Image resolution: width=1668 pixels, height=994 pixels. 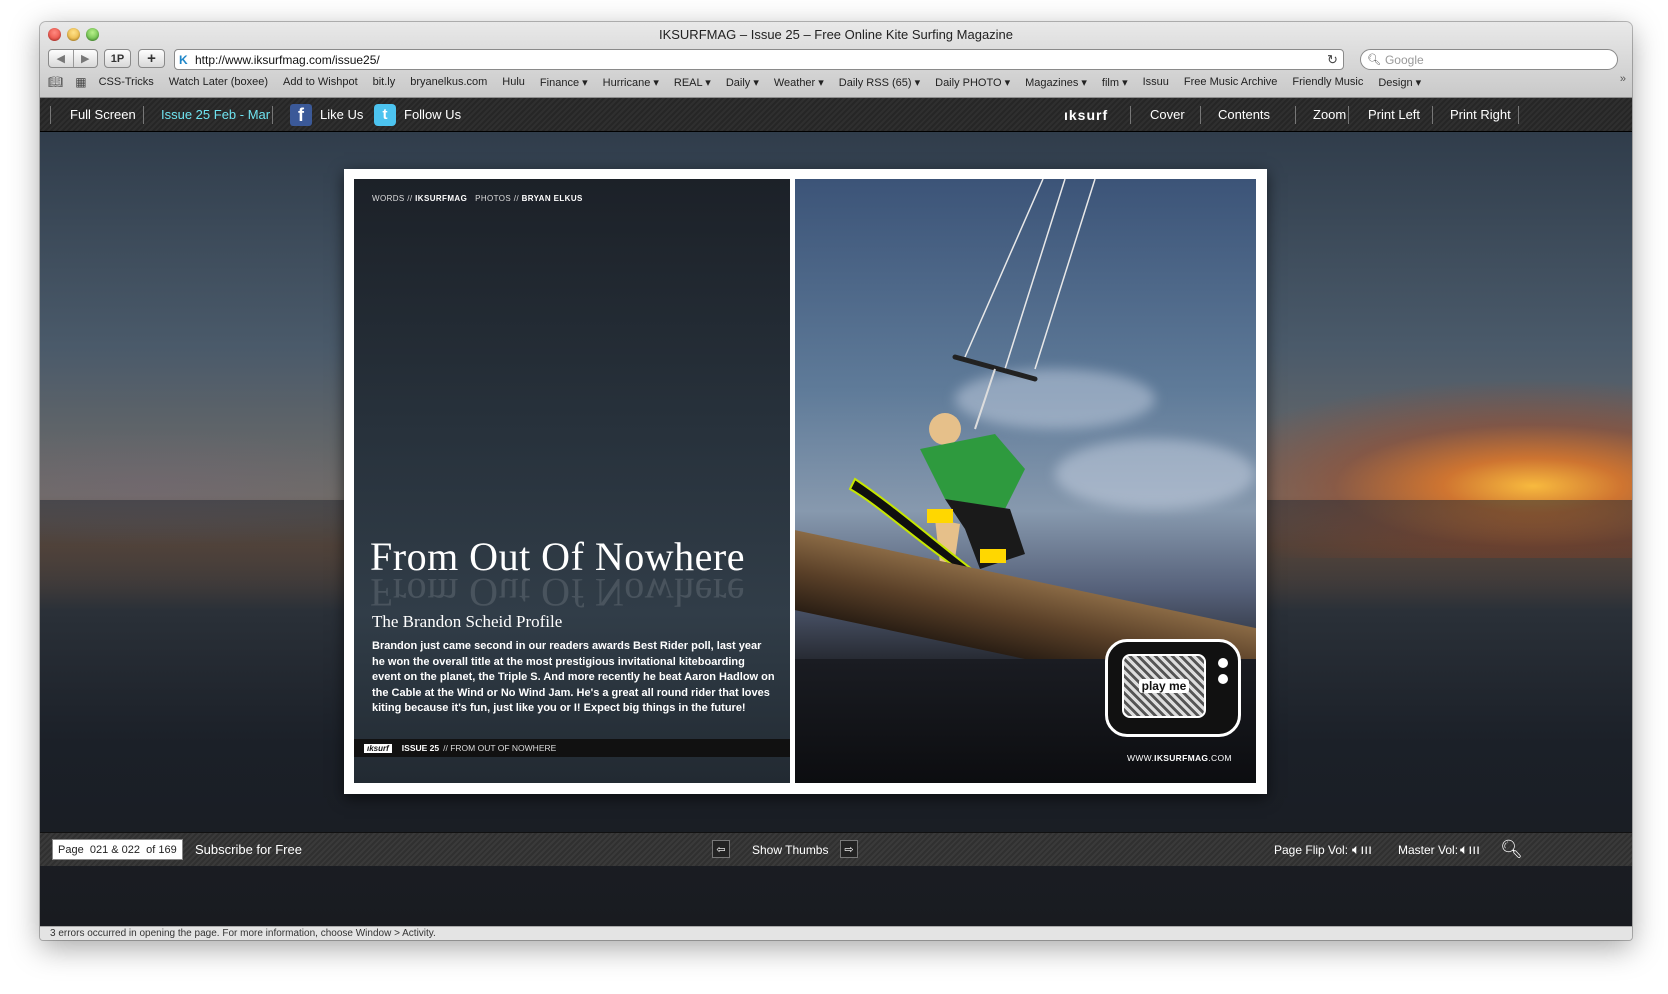 I want to click on search-placeholder: Google, so click(x=1404, y=59).